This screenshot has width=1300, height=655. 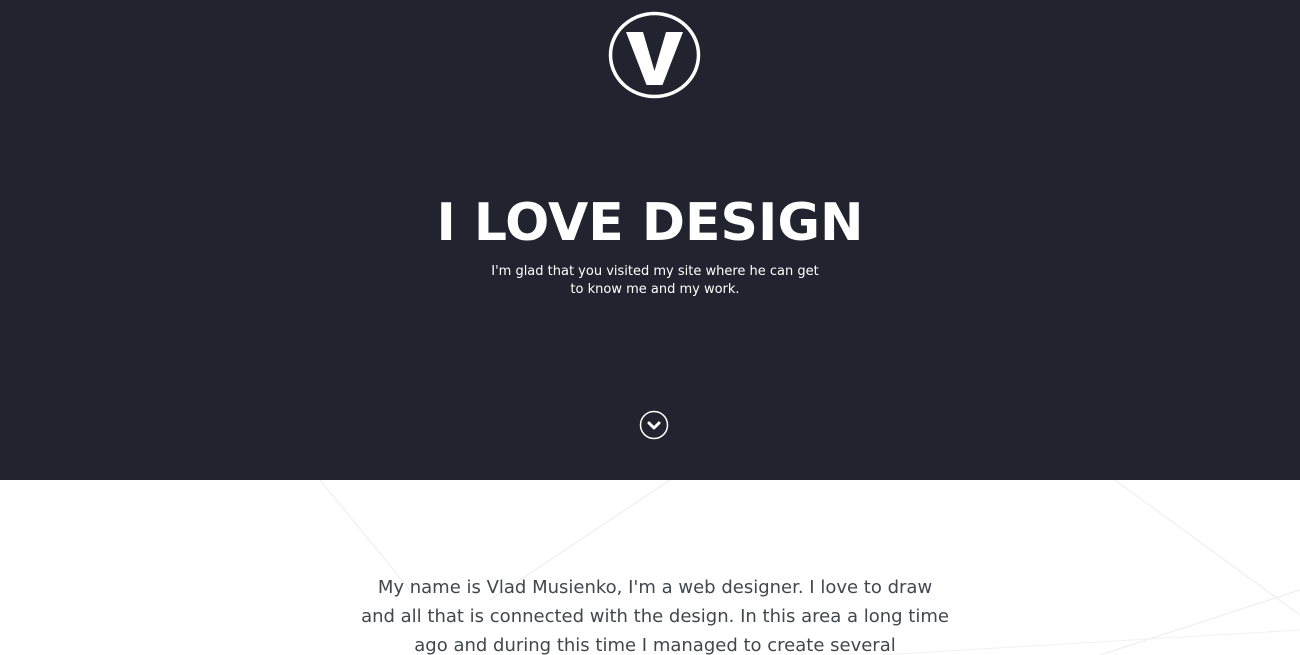 I want to click on chevron-down-circle-icon, so click(x=654, y=425).